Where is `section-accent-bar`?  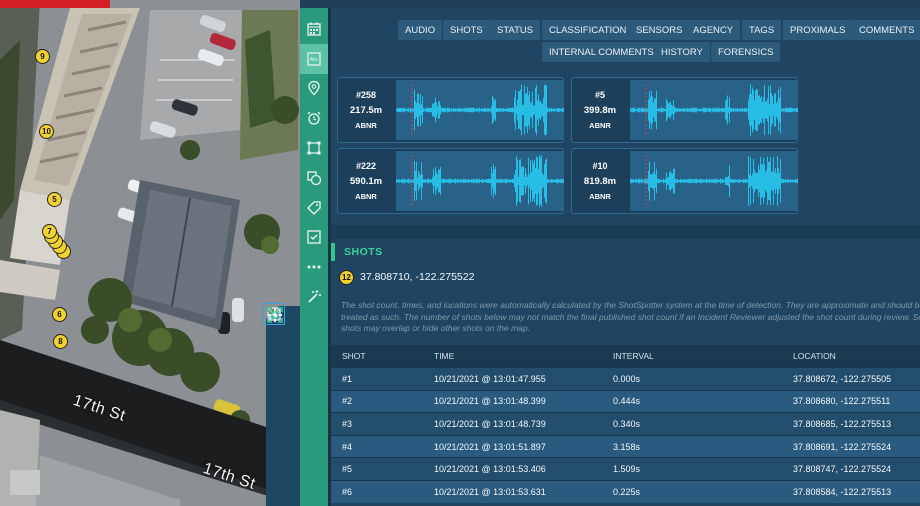
section-accent-bar is located at coordinates (333, 252).